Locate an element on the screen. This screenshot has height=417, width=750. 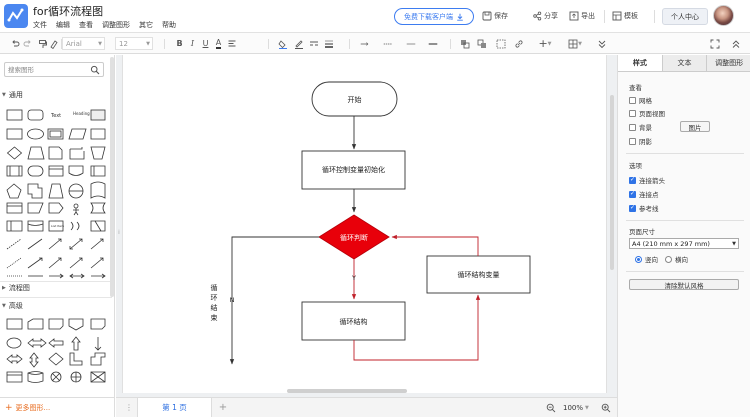
menu-edit: 编辑 is located at coordinates (63, 25).